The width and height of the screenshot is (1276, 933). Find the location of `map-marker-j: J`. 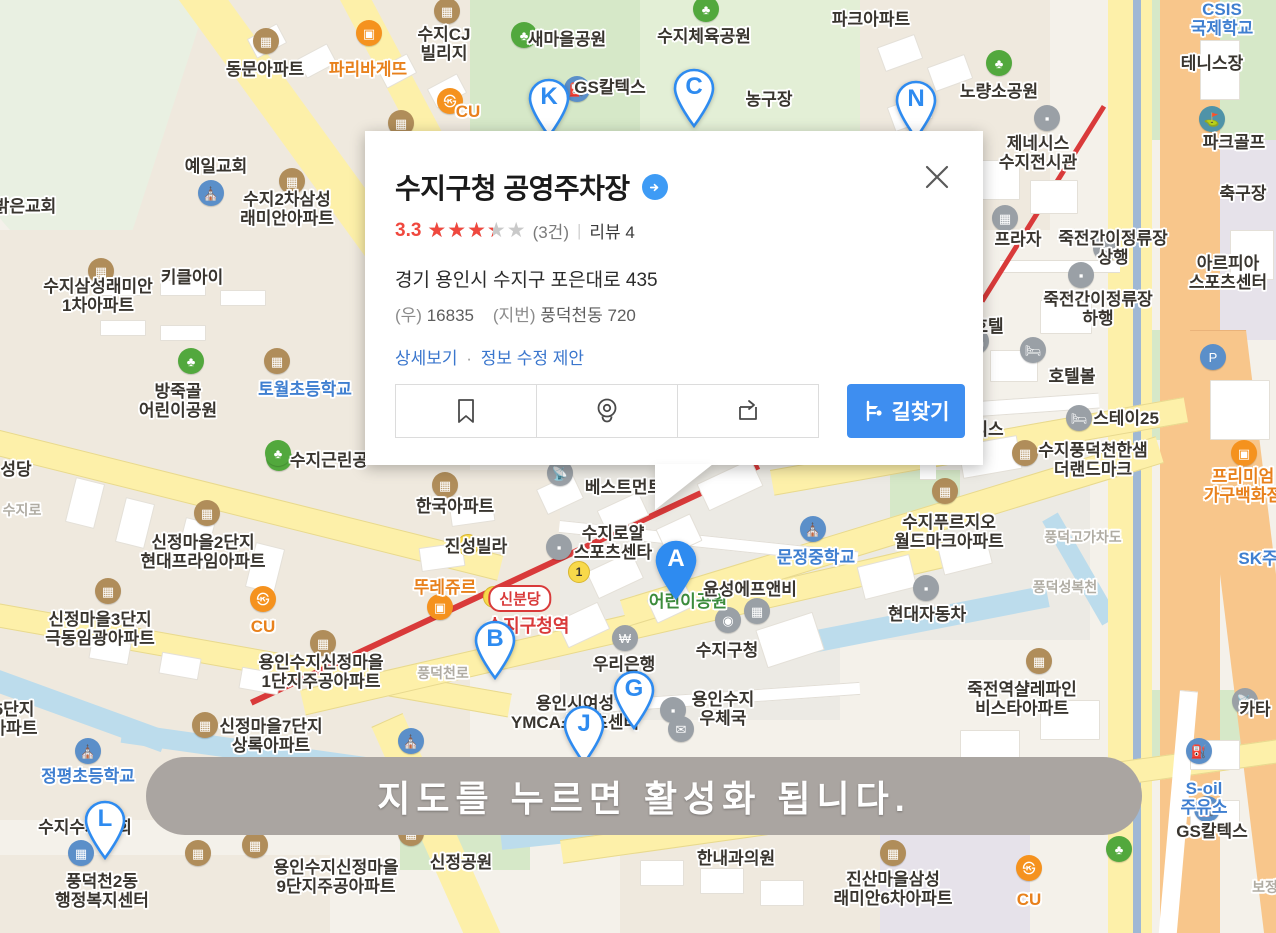

map-marker-j: J is located at coordinates (584, 735).